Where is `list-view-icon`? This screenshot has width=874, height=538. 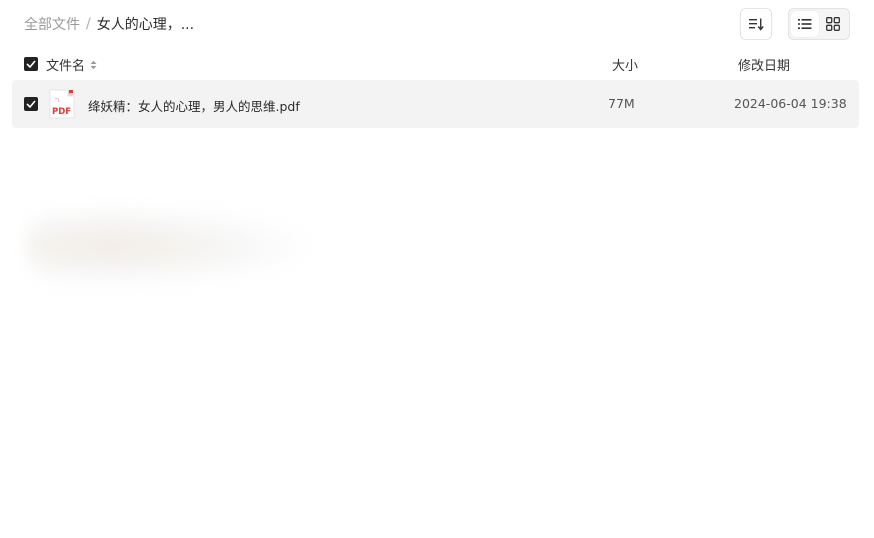
list-view-icon is located at coordinates (805, 24).